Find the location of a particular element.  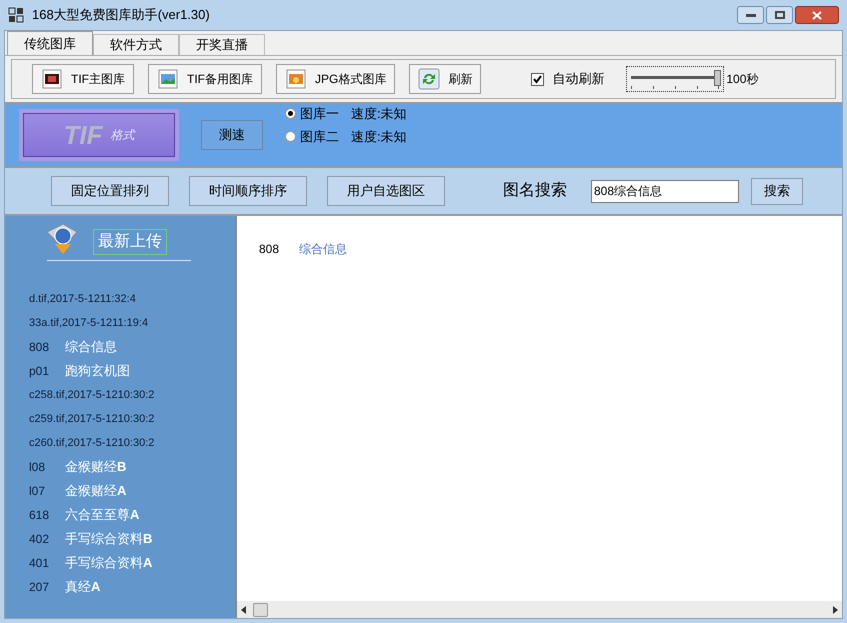

slider-thumb is located at coordinates (718, 78).